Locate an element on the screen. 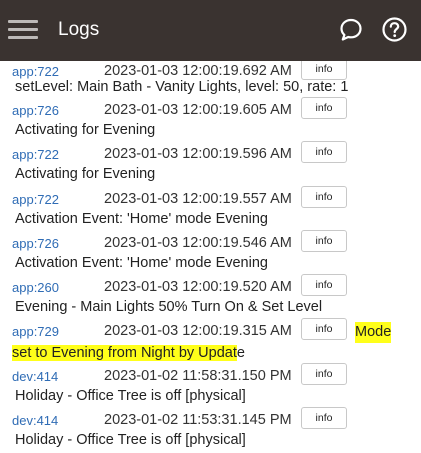  highlighted-text: set to Evening from Night by Updat is located at coordinates (124, 353).